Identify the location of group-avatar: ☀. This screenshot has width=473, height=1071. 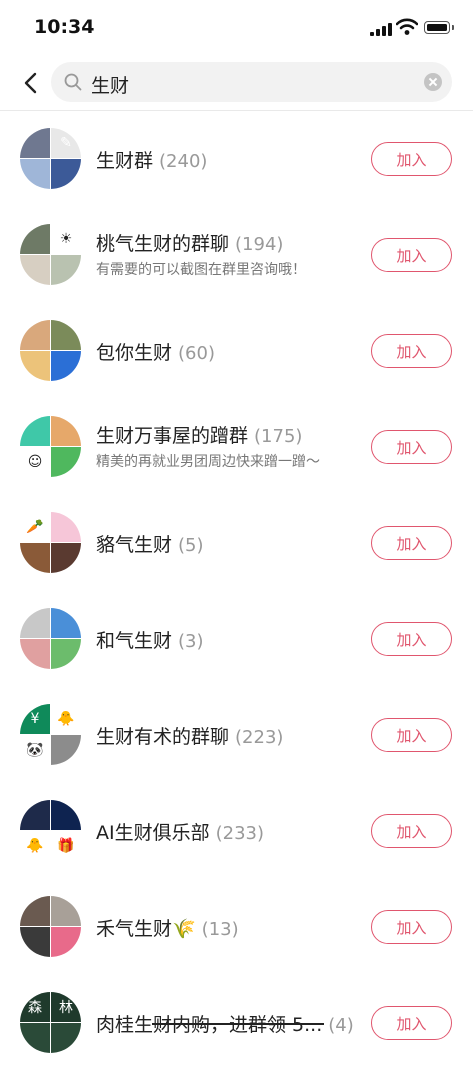
(50, 254).